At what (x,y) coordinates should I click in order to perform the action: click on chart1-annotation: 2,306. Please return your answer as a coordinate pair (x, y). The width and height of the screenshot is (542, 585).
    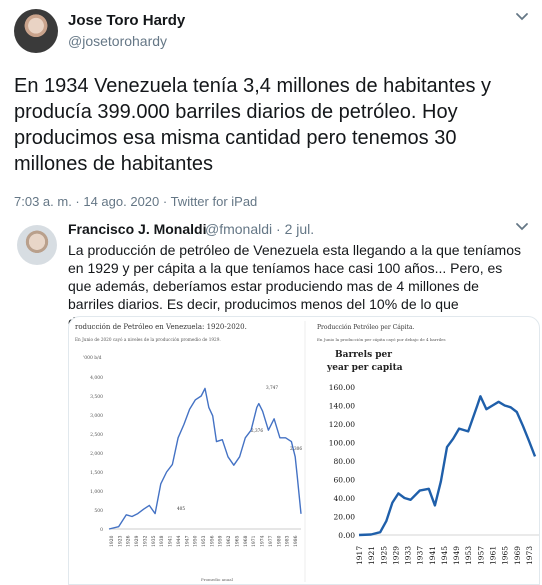
    Looking at the image, I should click on (296, 448).